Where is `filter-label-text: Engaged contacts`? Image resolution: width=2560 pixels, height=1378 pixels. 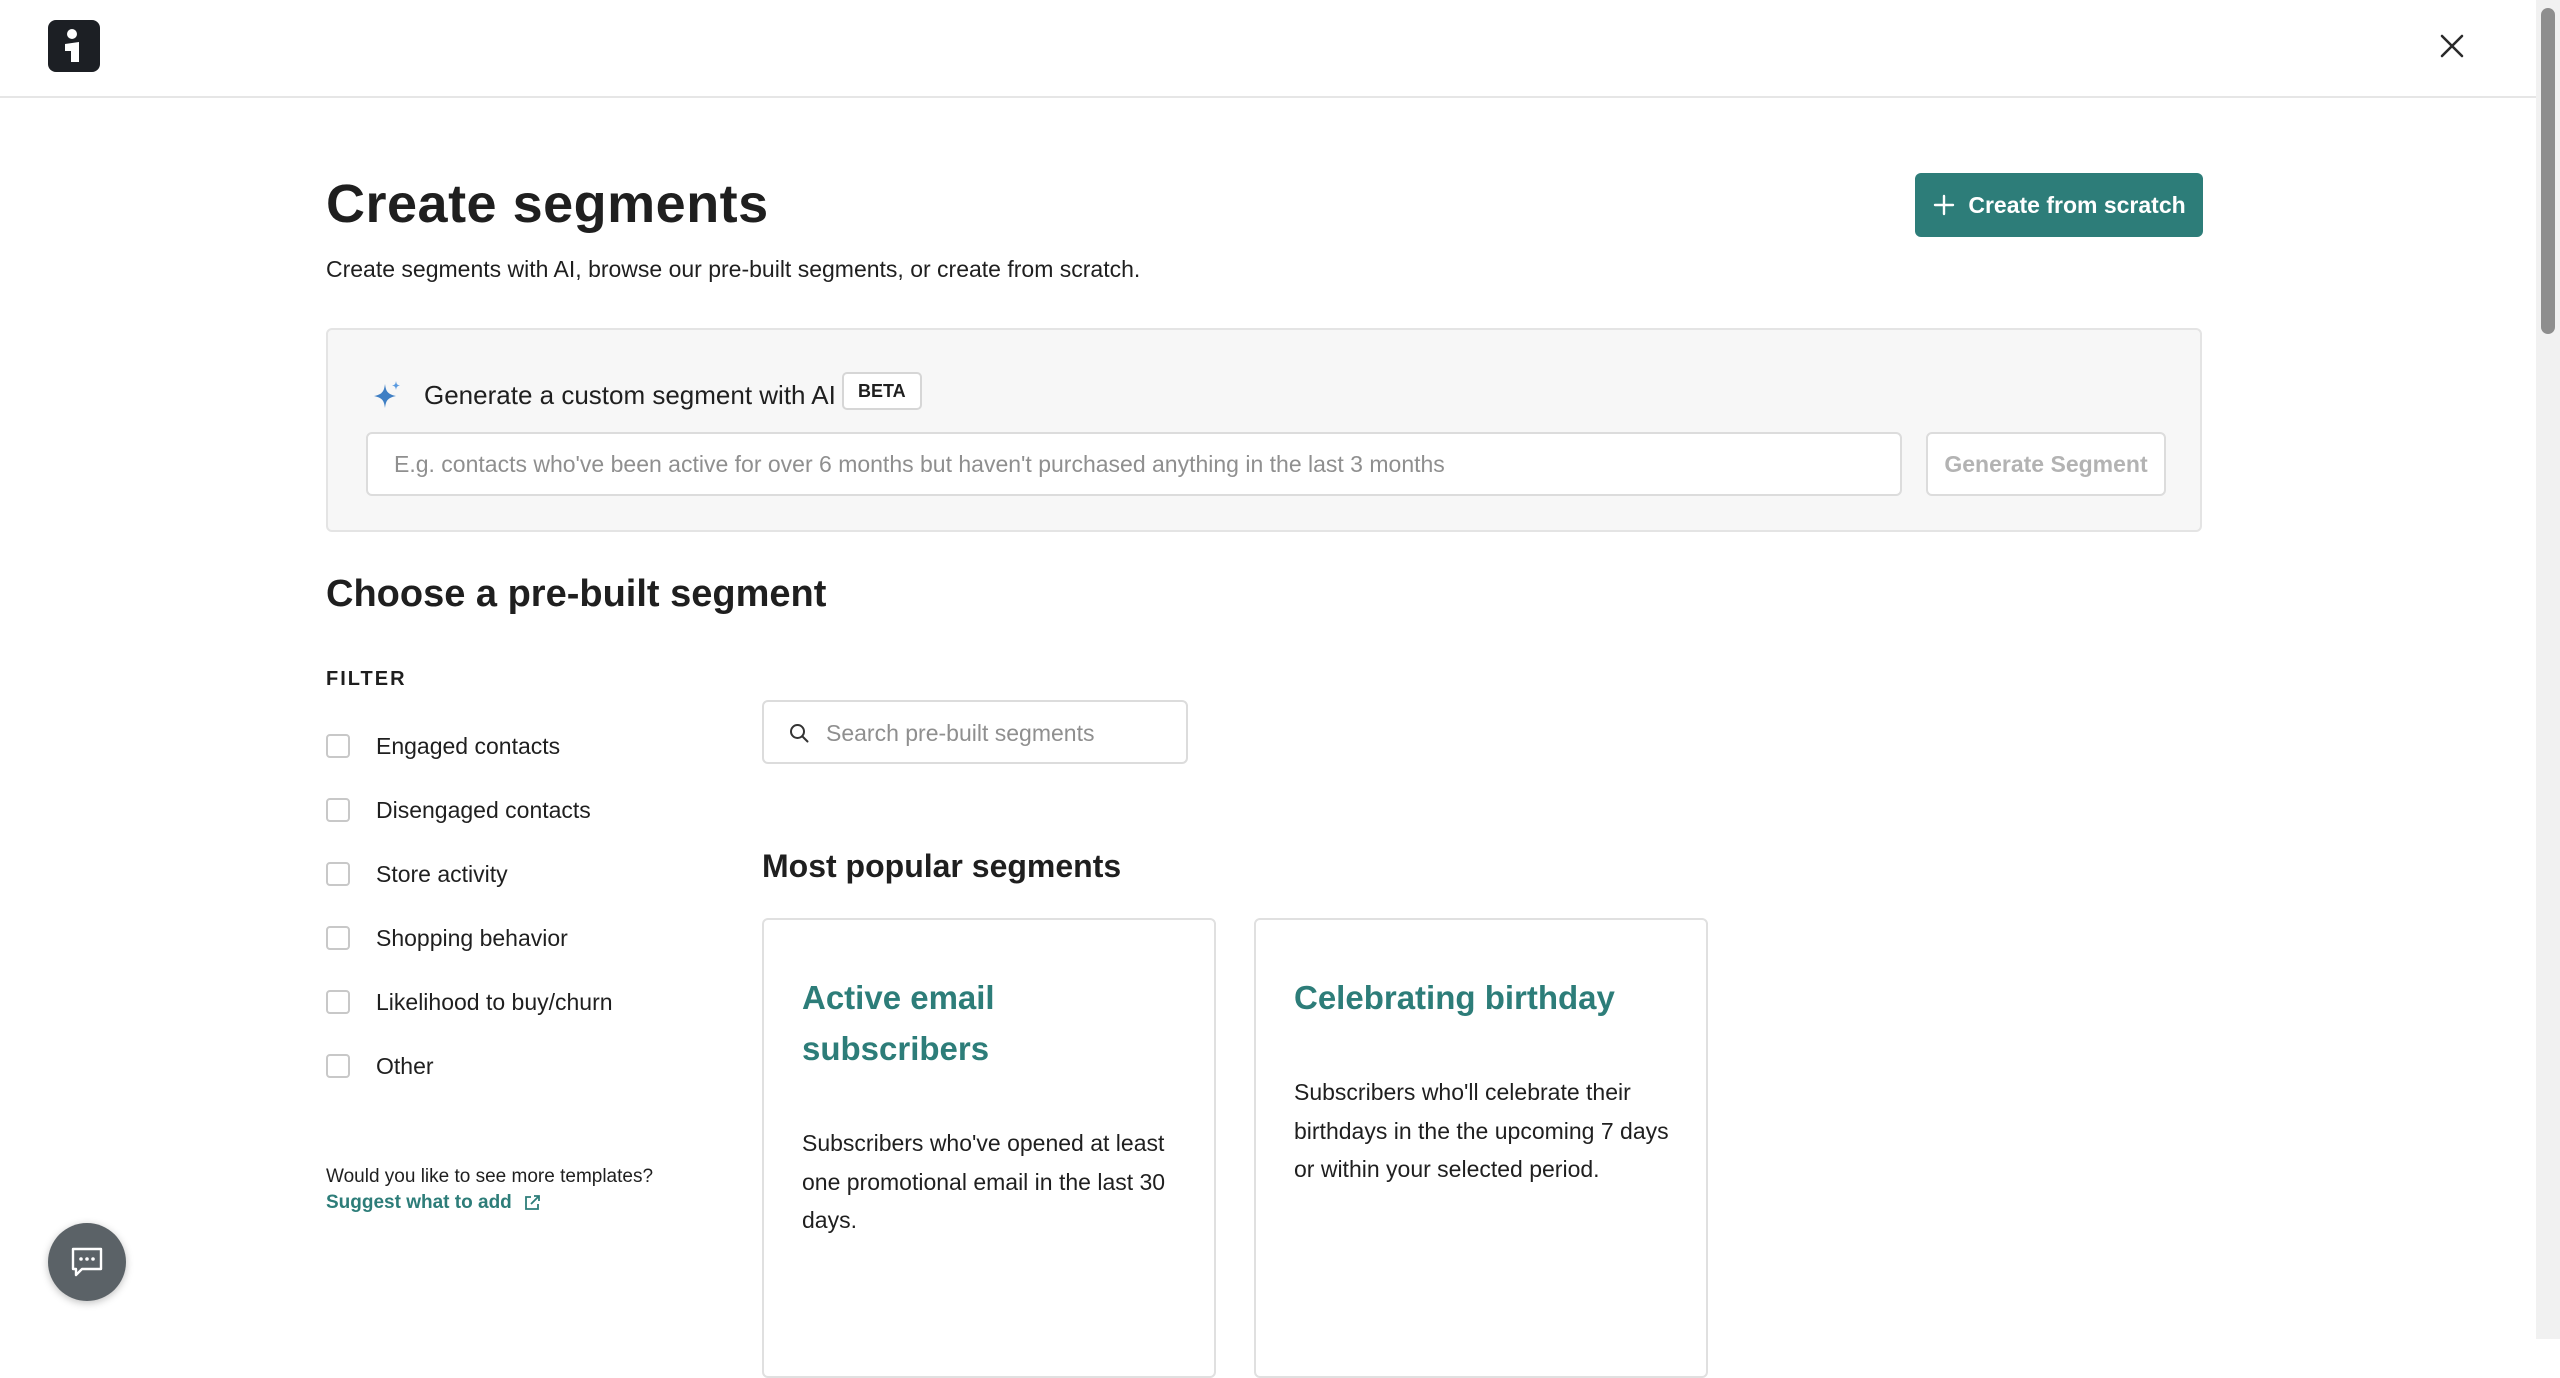
filter-label-text: Engaged contacts is located at coordinates (468, 745).